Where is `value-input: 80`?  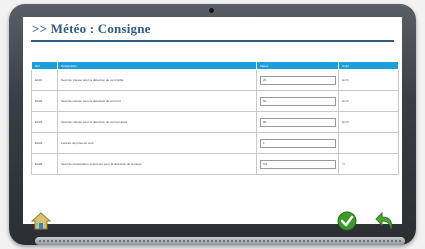
value-input: 80 is located at coordinates (298, 122).